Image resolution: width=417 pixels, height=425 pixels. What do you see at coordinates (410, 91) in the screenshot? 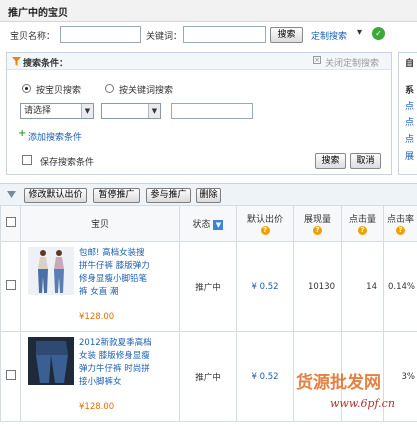
I see `right-panel-subtitle: 系` at bounding box center [410, 91].